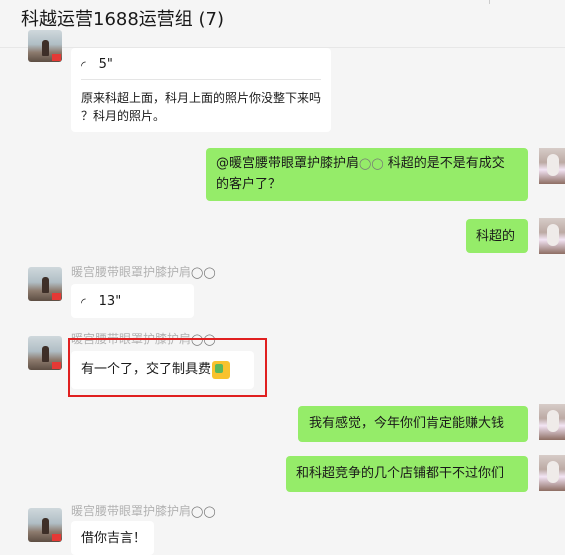 This screenshot has width=565, height=555. What do you see at coordinates (444, 163) in the screenshot?
I see `message-text-part: 科超的是不是有成交` at bounding box center [444, 163].